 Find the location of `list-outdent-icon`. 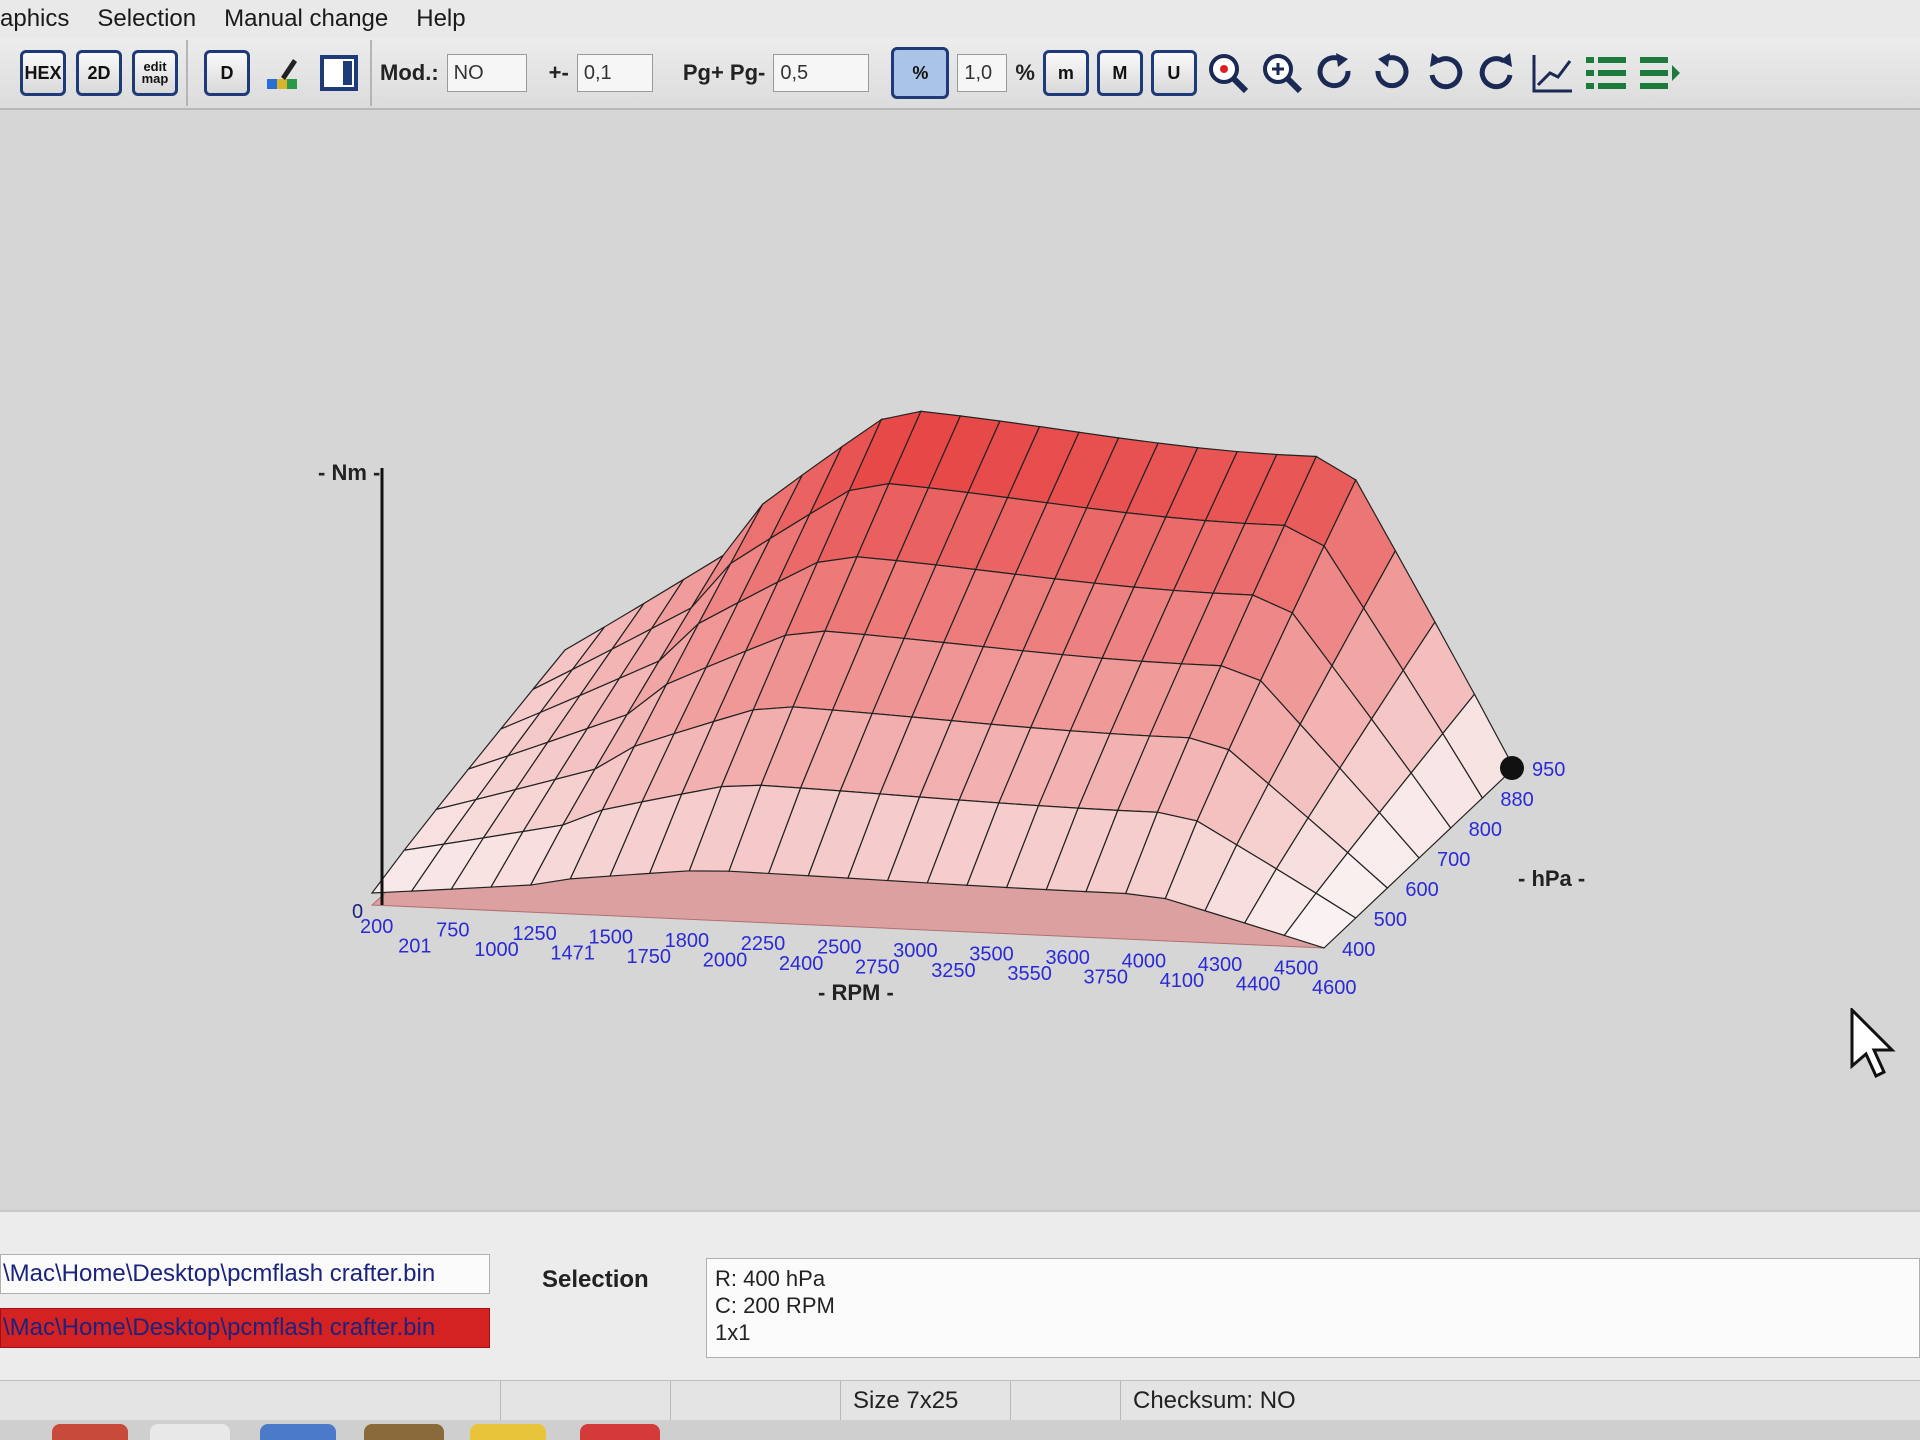

list-outdent-icon is located at coordinates (1660, 73).